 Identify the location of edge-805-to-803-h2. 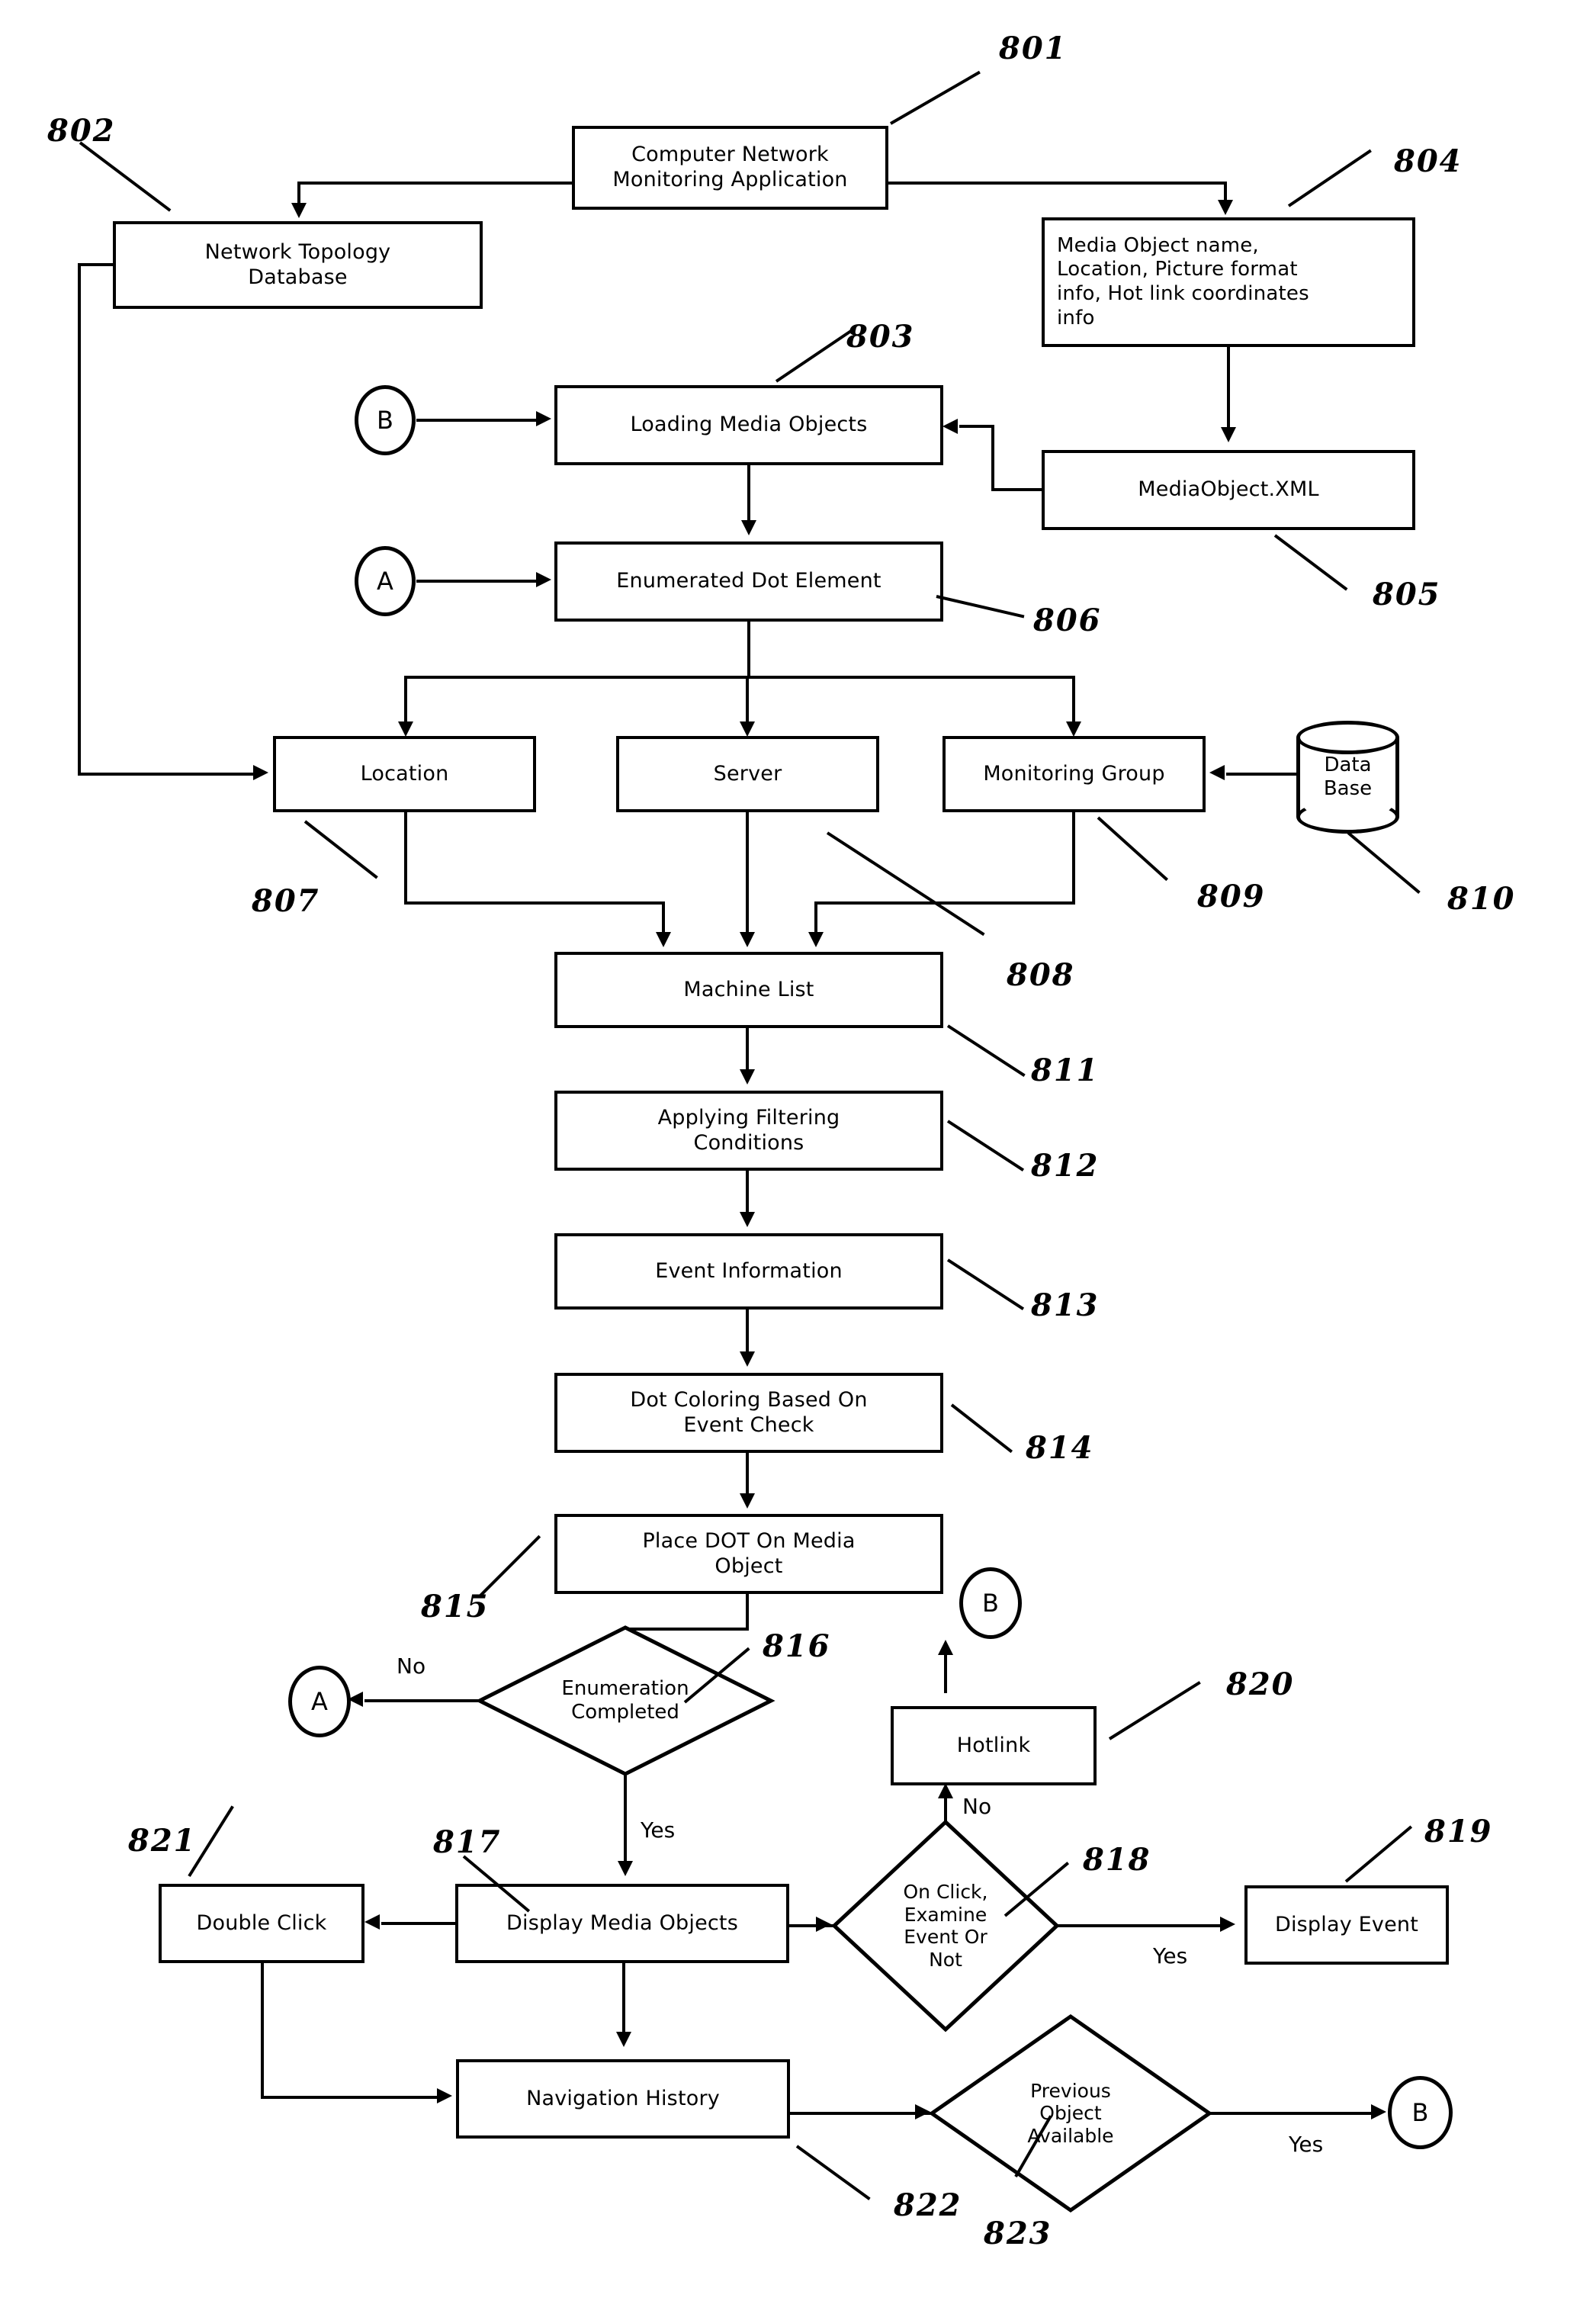
(976, 426).